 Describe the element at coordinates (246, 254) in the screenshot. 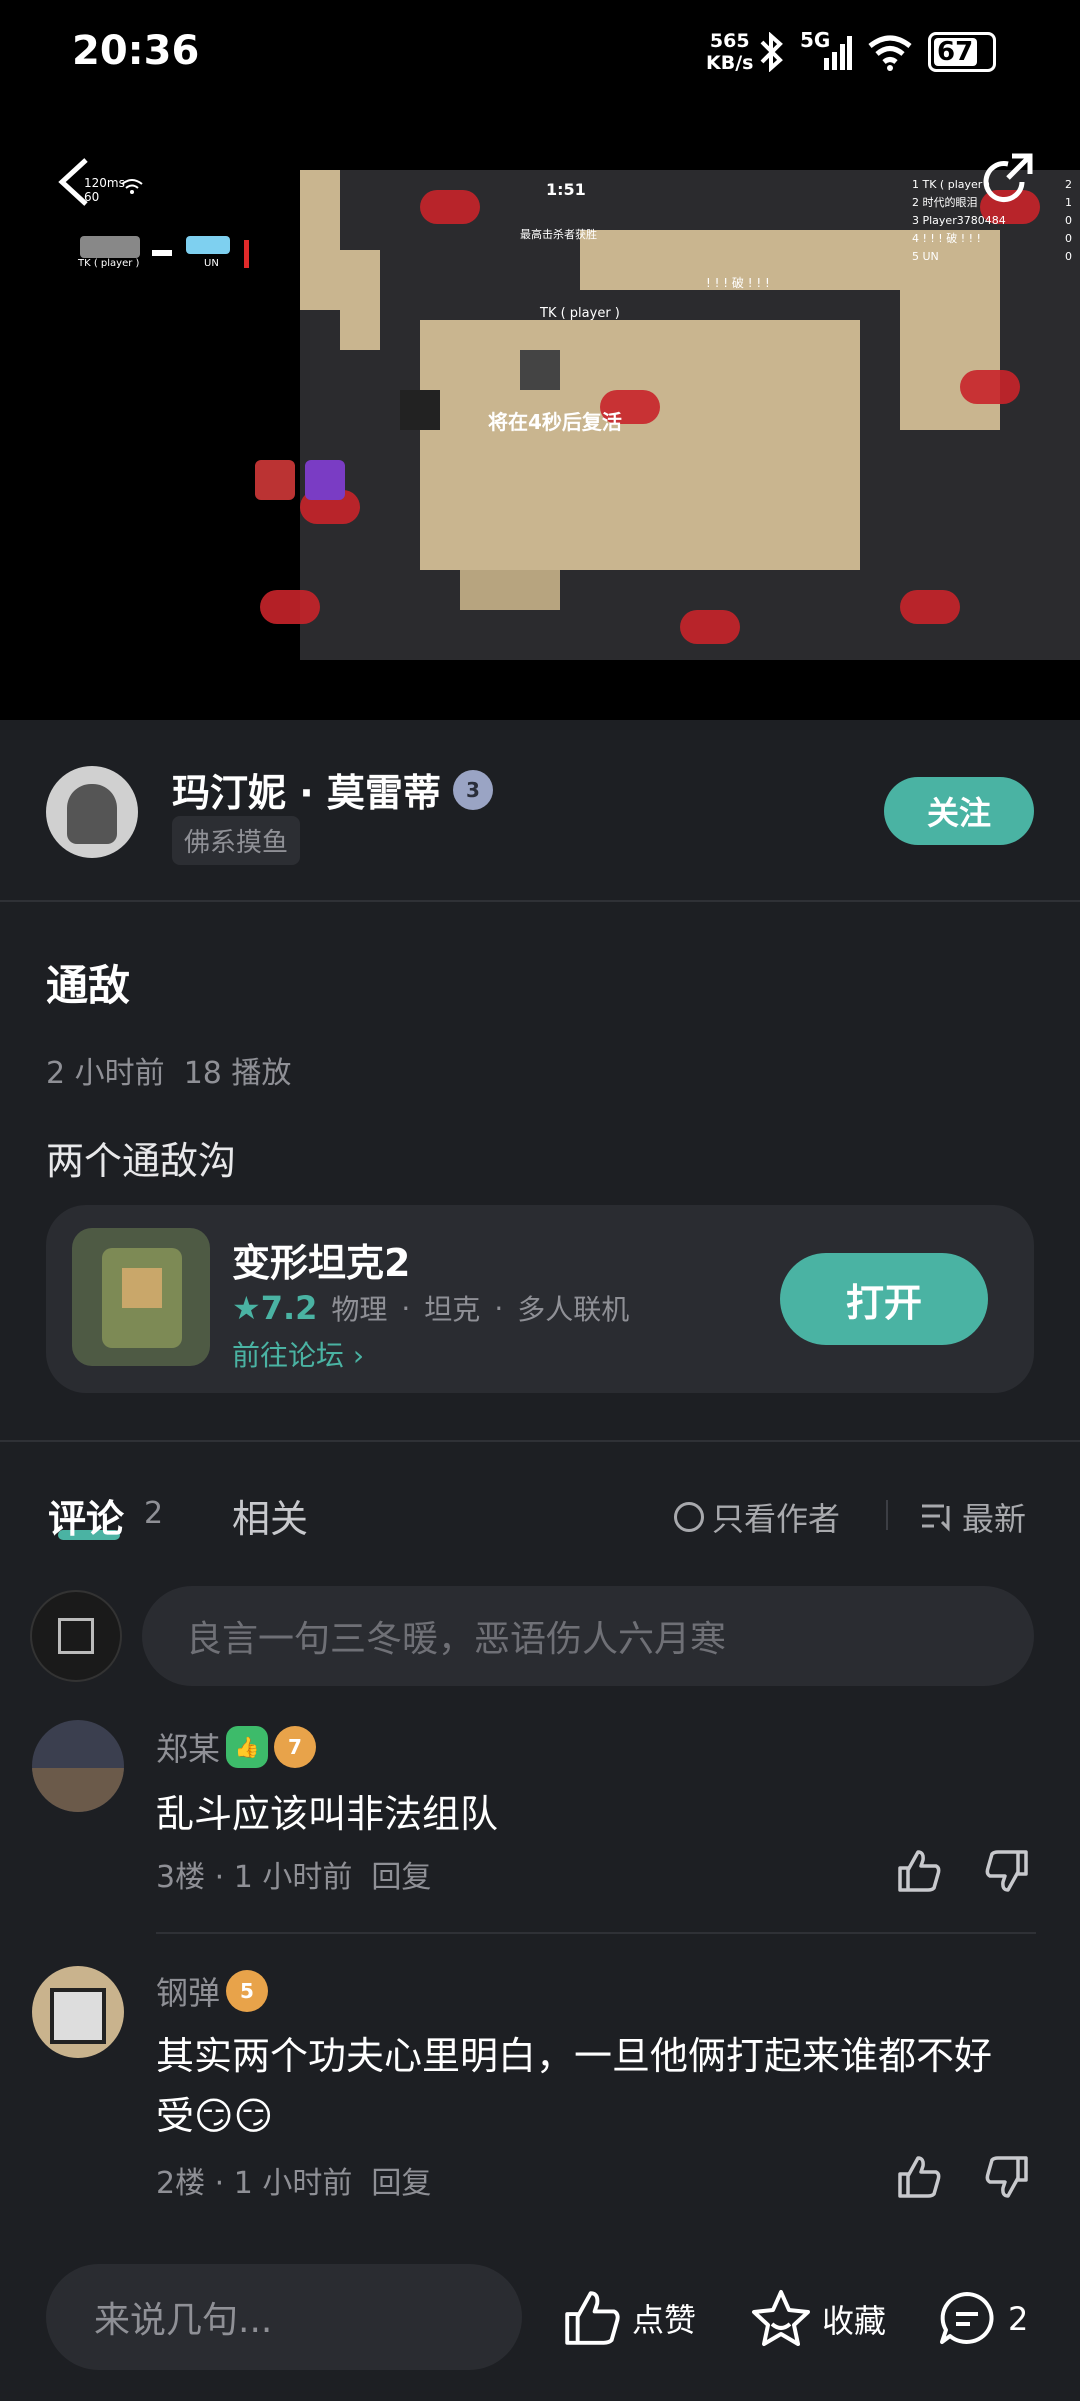

I see `health-bar` at that location.